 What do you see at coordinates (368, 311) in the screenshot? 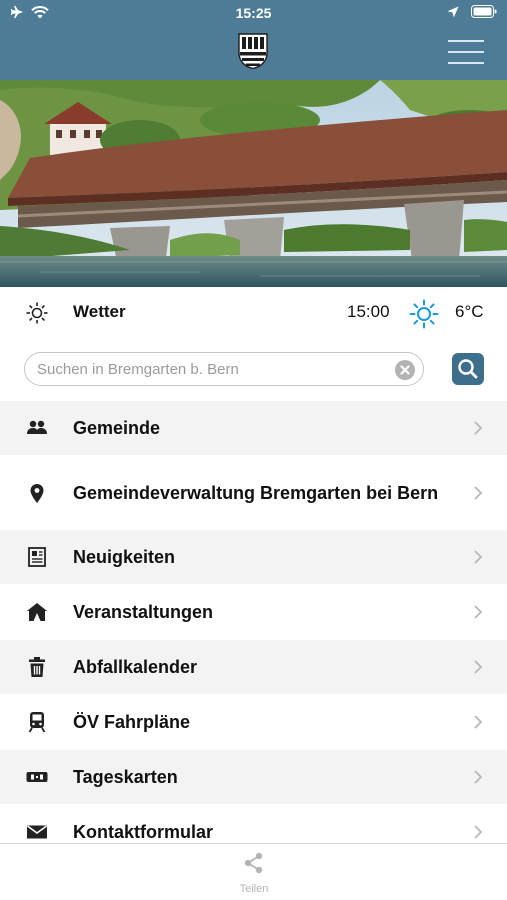
I see `weather-forecast-time: 15:00` at bounding box center [368, 311].